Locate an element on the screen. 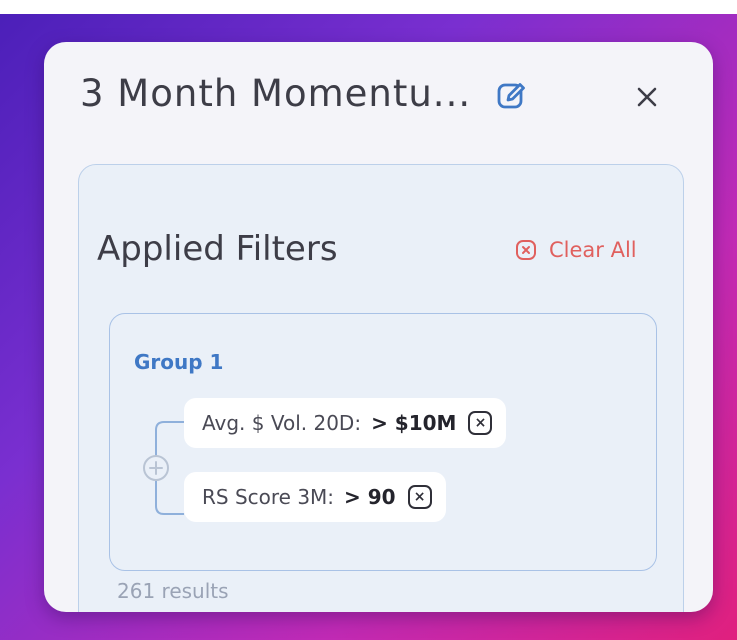 This screenshot has width=737, height=640. filter-chip: Avg. $ Vol. 20D: > $10M × is located at coordinates (345, 423).